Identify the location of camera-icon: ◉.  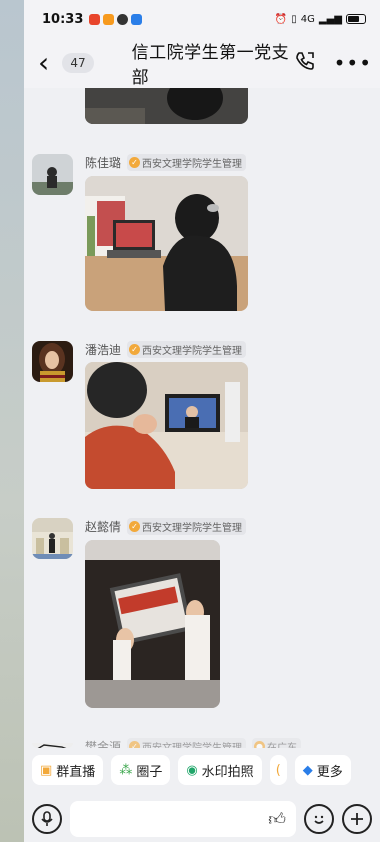
(192, 770).